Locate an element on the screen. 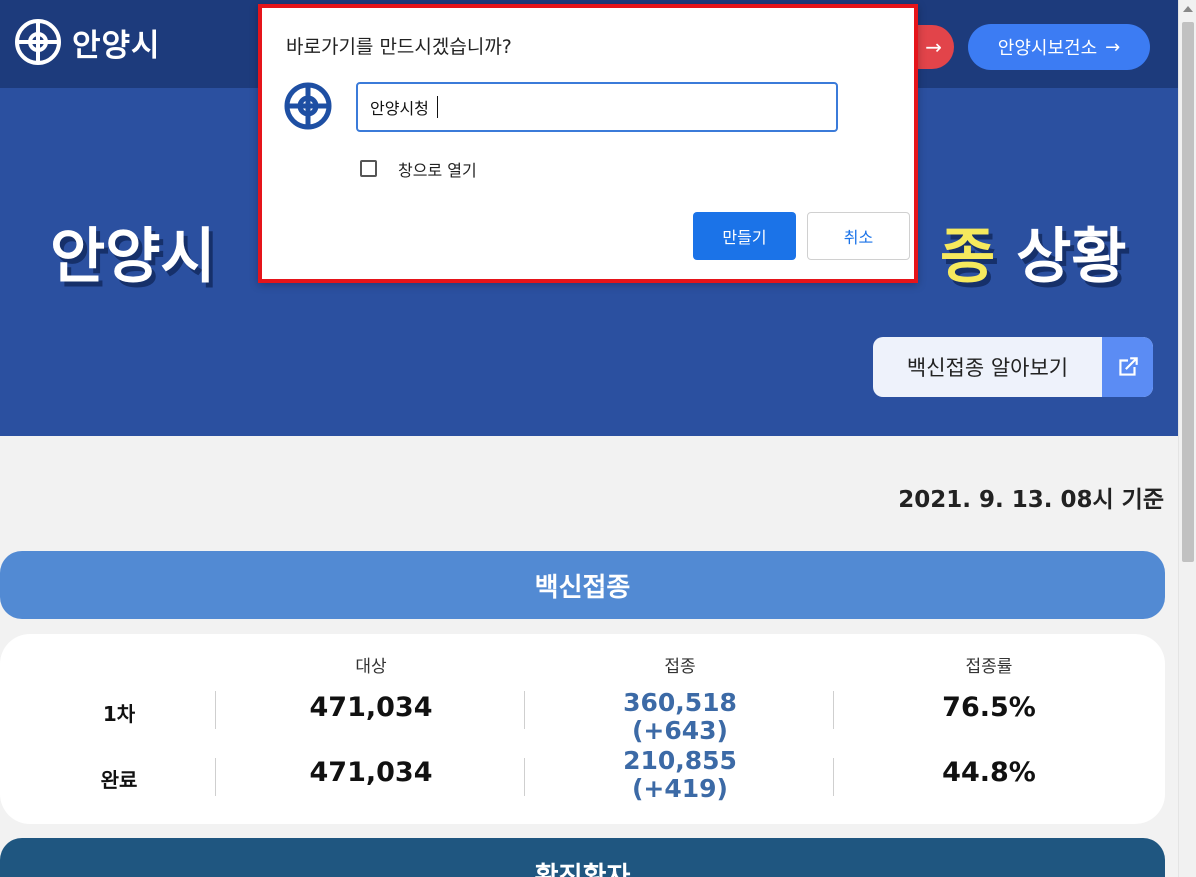  col-header-target: 대상 is located at coordinates (371, 667).